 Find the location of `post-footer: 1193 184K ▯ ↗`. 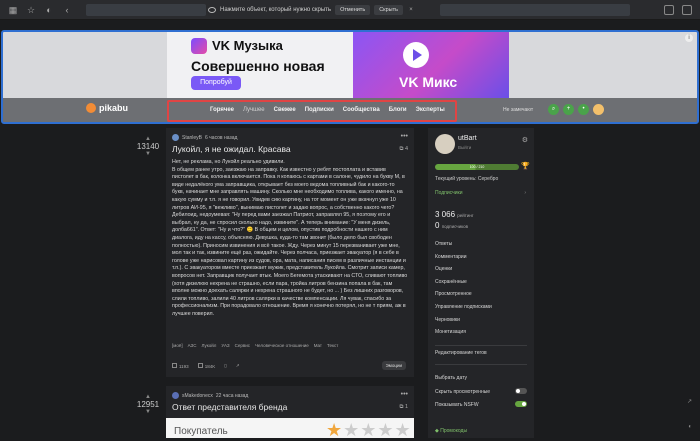

post-footer: 1193 184K ▯ ↗ is located at coordinates (205, 366).